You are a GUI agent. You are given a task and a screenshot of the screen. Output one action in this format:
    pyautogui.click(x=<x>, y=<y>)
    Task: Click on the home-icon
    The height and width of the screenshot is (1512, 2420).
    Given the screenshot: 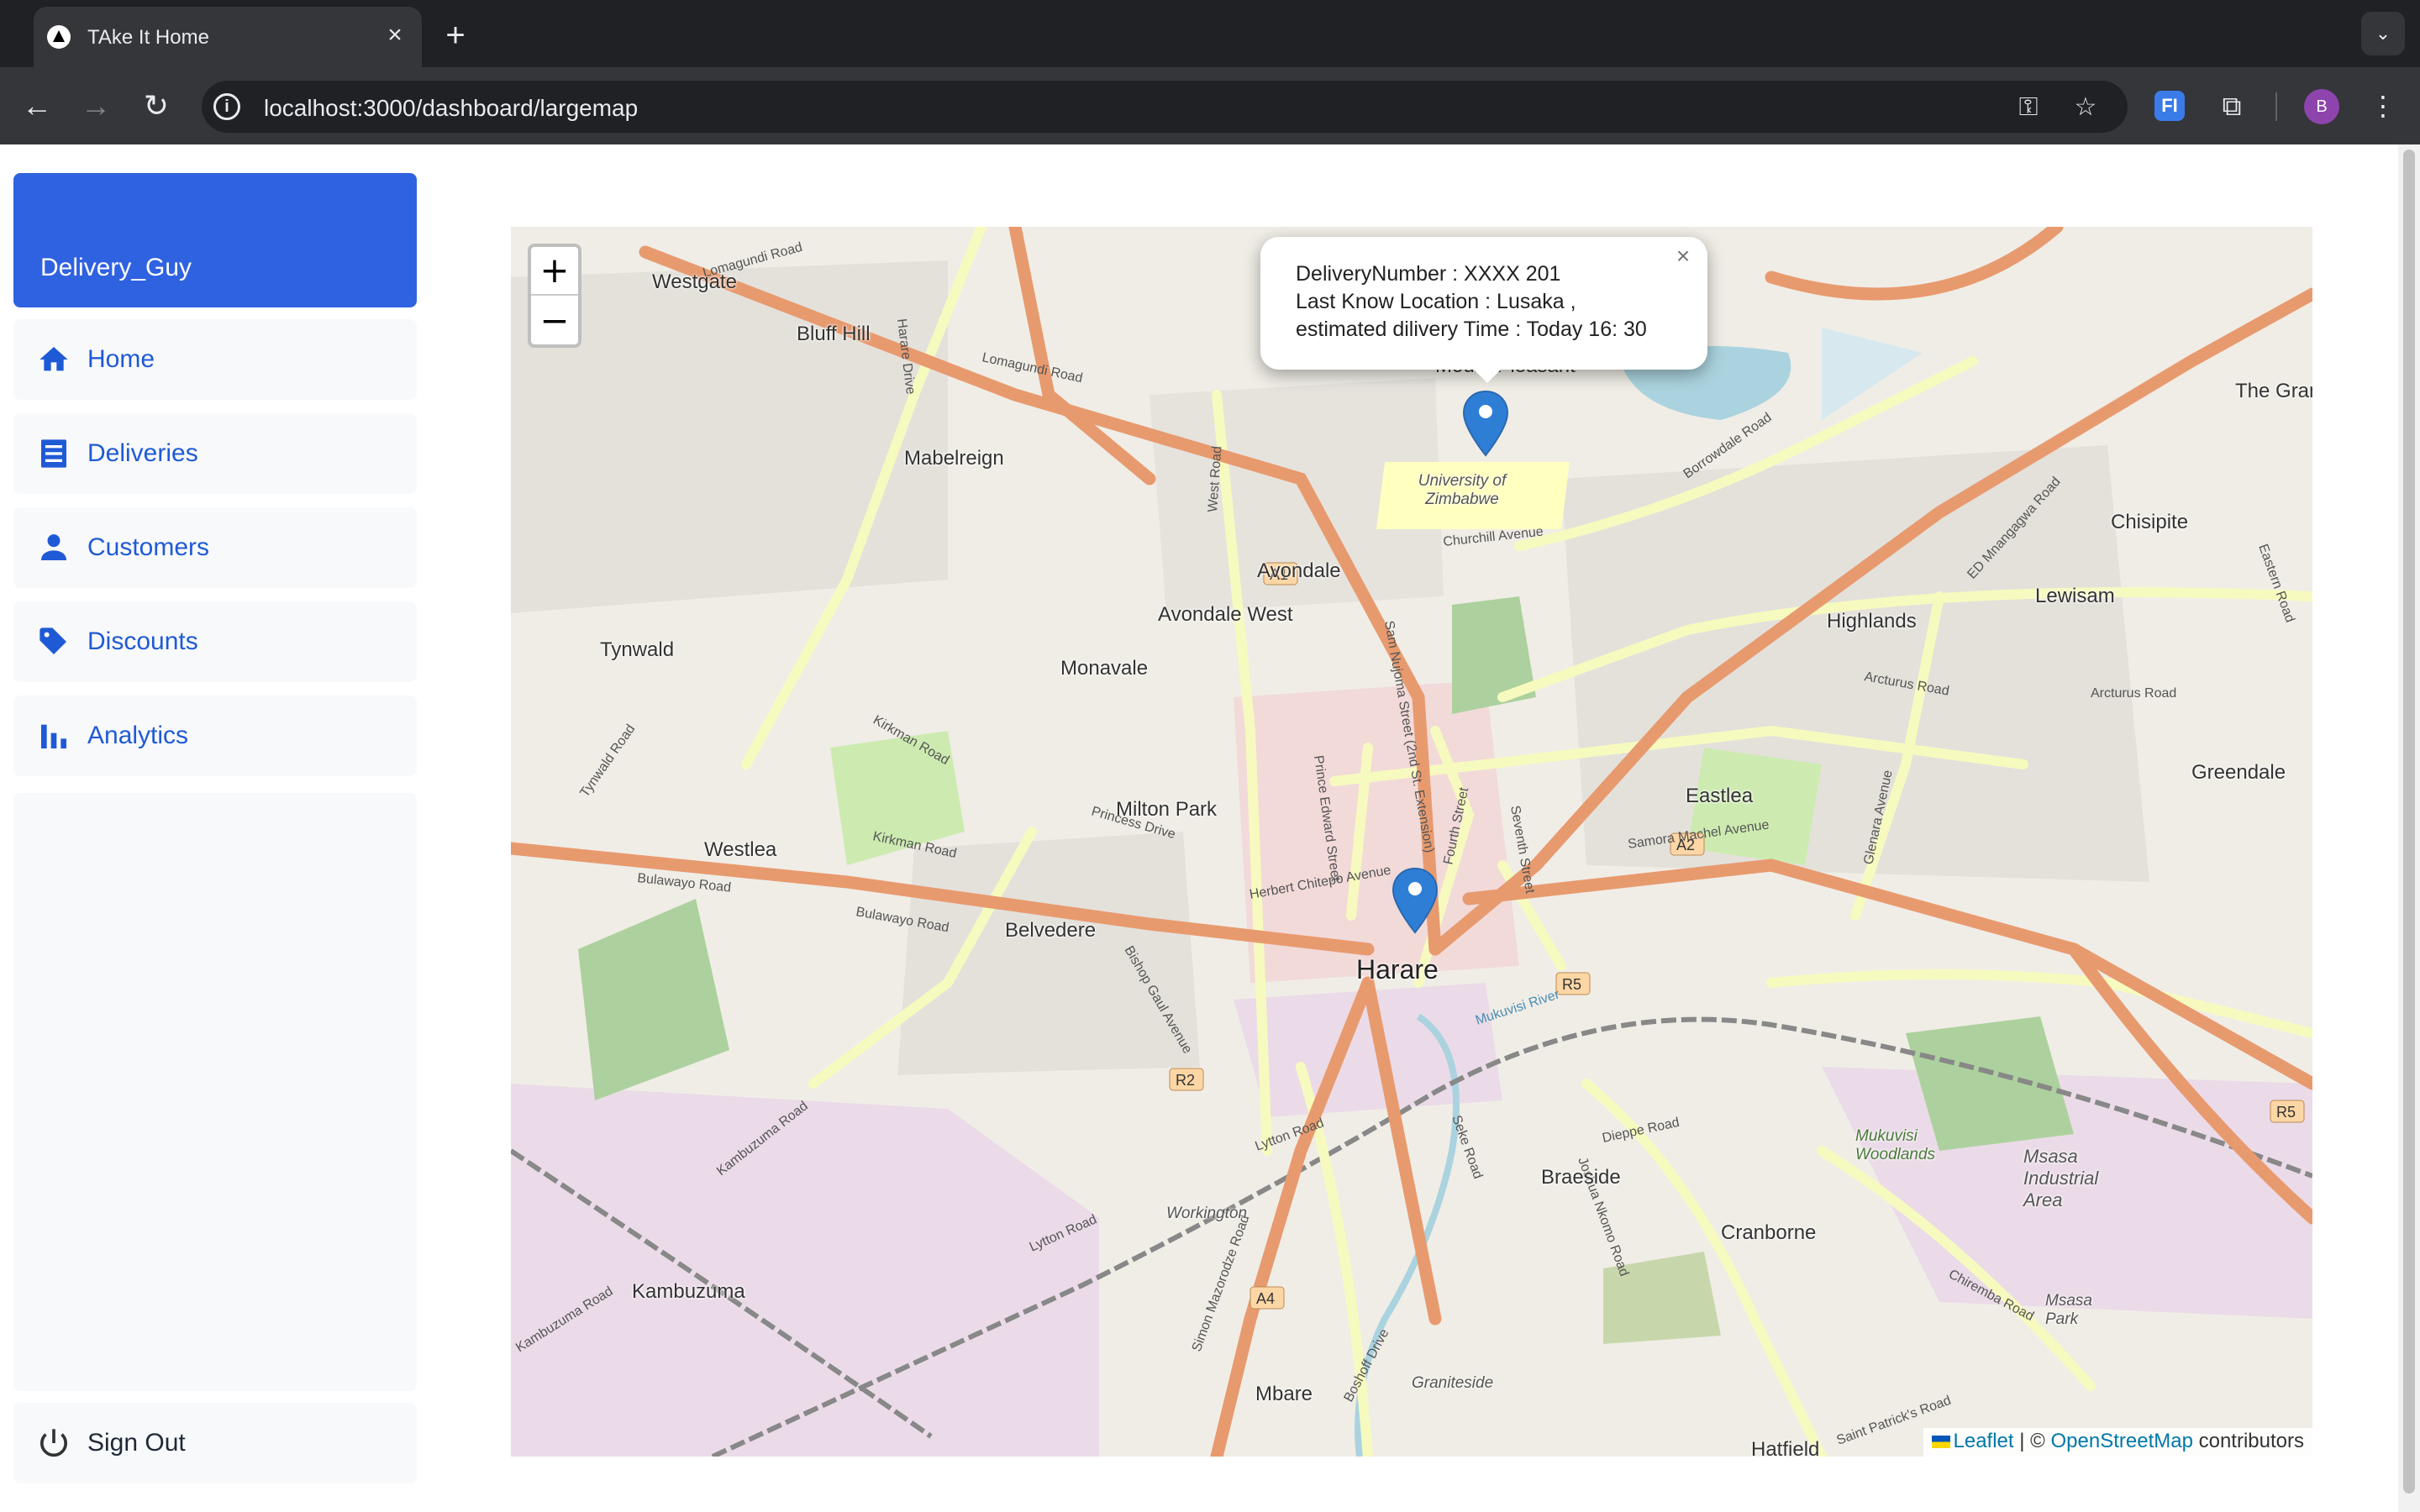 What is the action you would take?
    pyautogui.click(x=53, y=359)
    